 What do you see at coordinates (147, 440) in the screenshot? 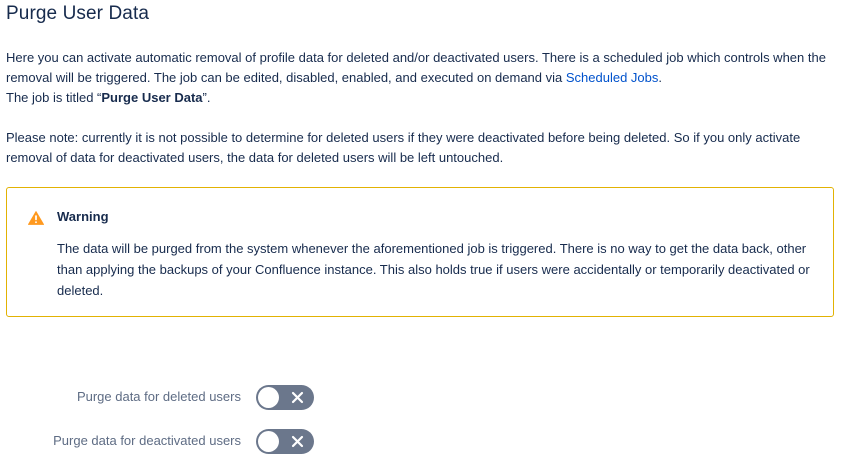
I see `toggle-label-deactivated-users: Purge data for deactivated users` at bounding box center [147, 440].